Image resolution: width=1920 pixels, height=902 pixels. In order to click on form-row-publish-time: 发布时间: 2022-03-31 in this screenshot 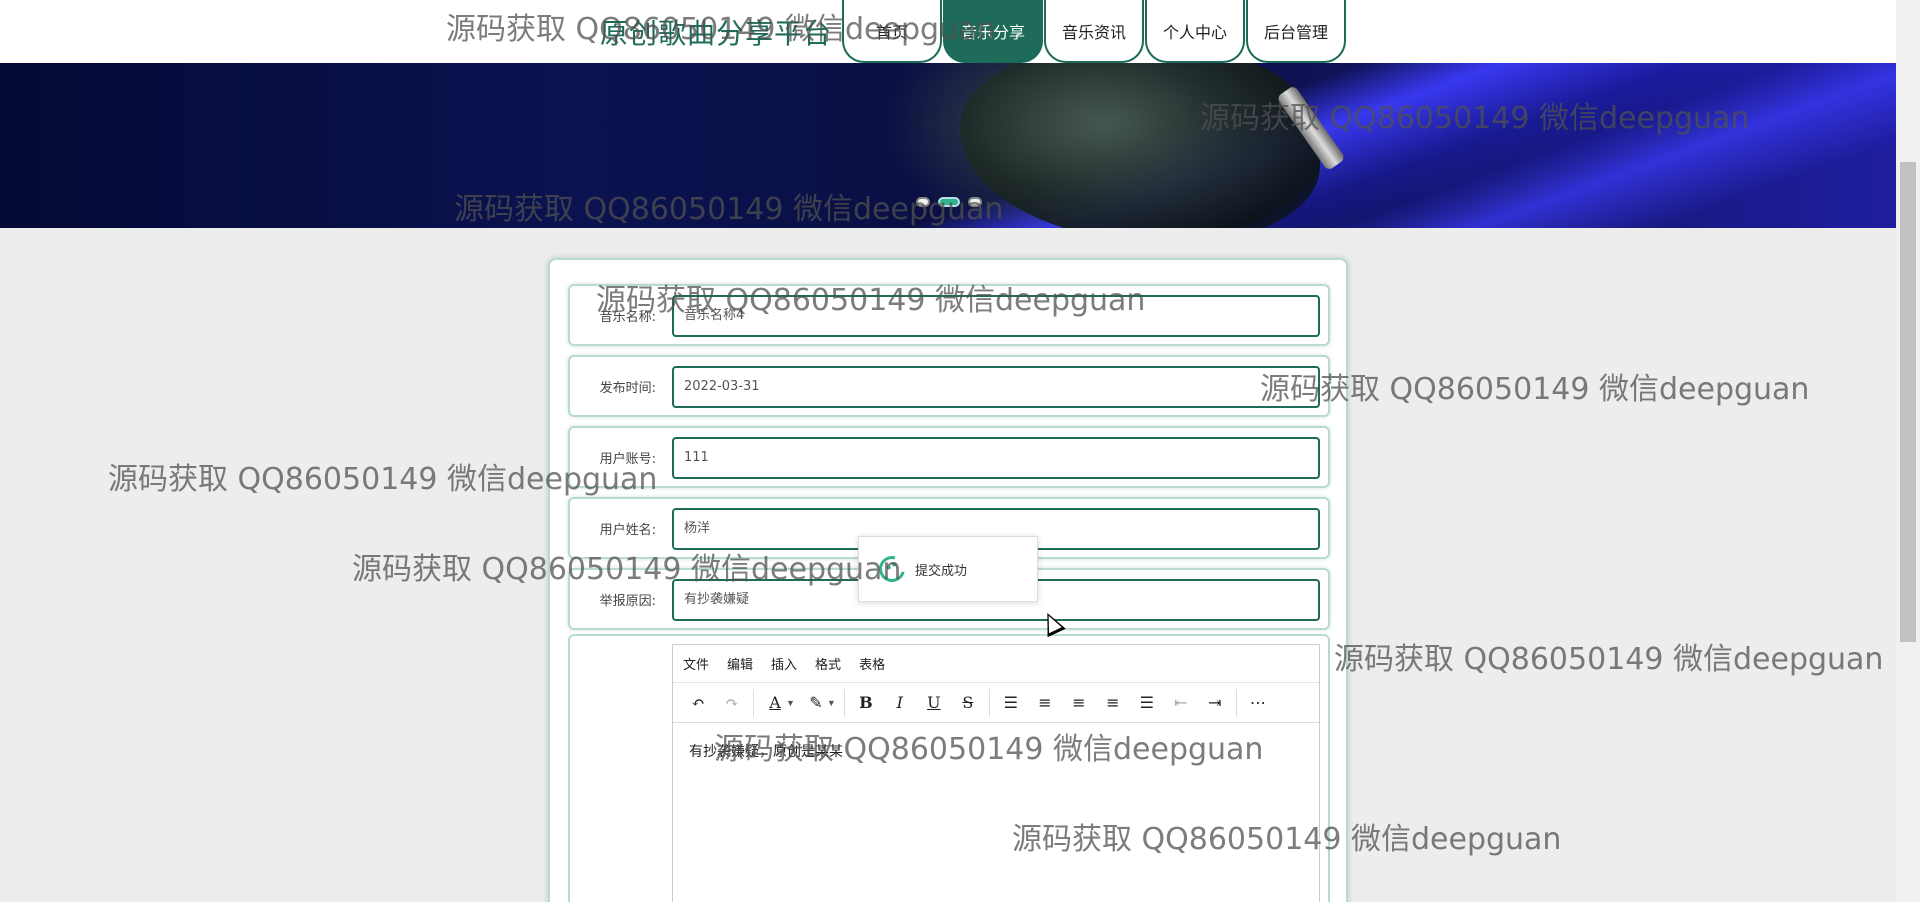, I will do `click(949, 386)`.